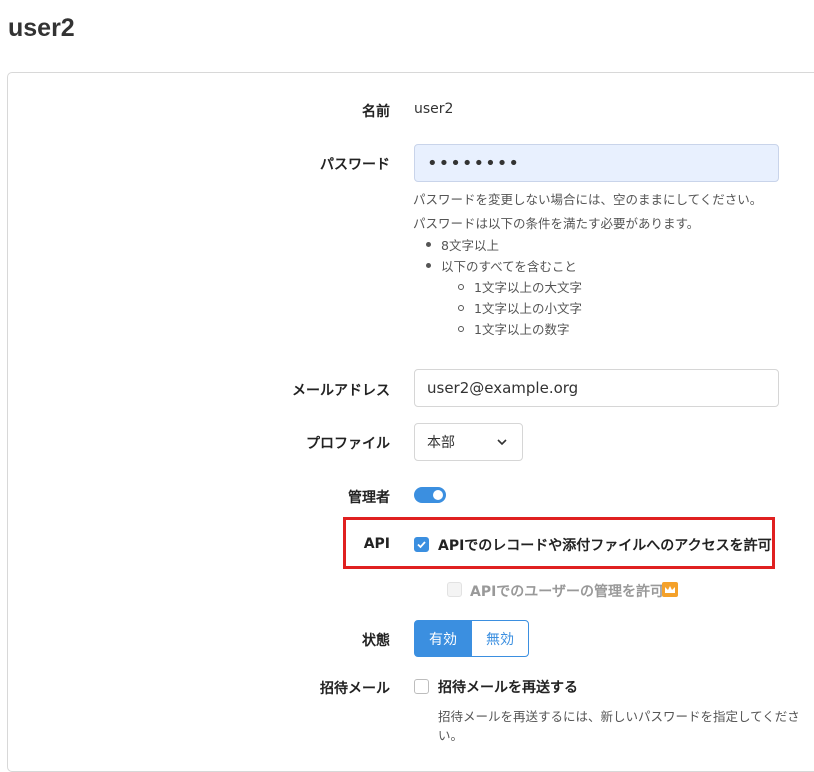 The image size is (814, 772). Describe the element at coordinates (438, 495) in the screenshot. I see `toggle-knob` at that location.